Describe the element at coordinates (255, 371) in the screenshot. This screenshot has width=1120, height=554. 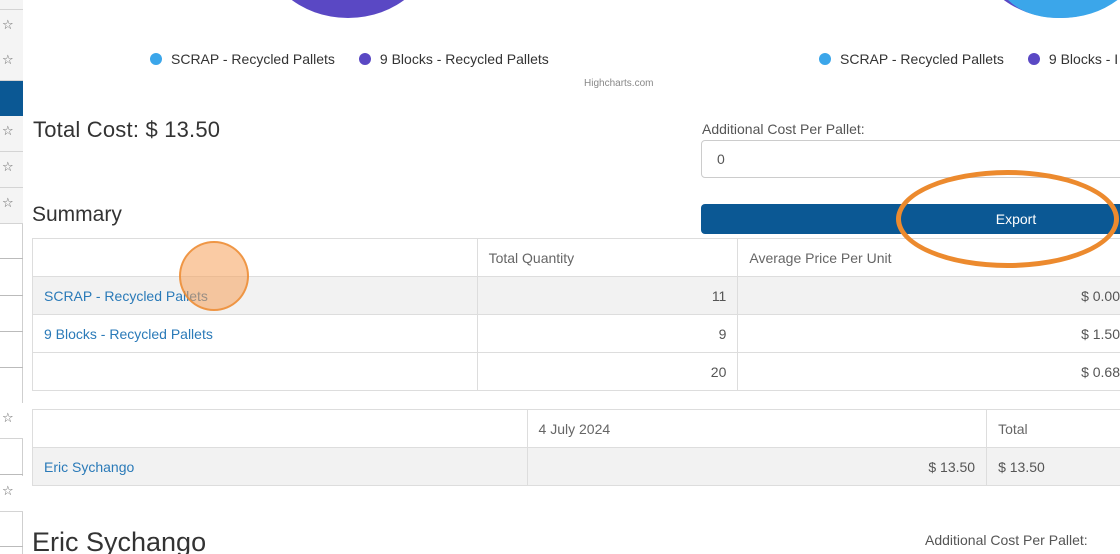
I see `product-cell` at that location.